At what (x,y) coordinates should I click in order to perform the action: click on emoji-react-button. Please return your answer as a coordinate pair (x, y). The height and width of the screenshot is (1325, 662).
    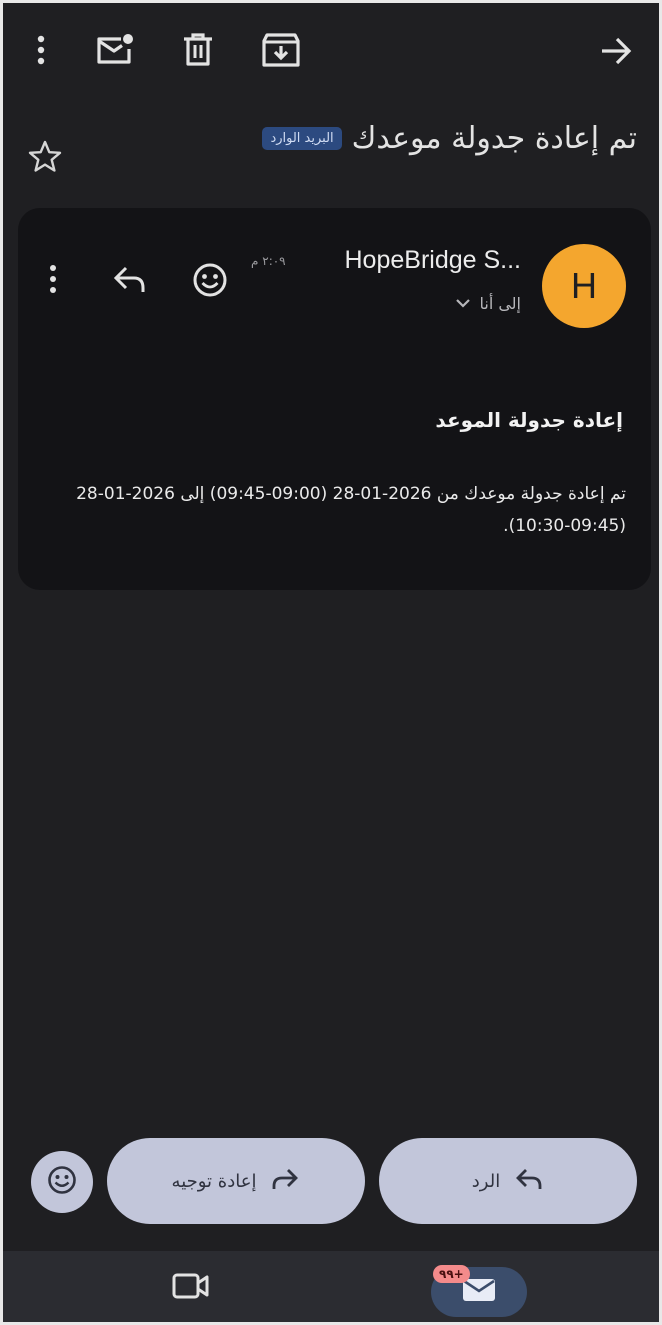
    Looking at the image, I should click on (62, 1182).